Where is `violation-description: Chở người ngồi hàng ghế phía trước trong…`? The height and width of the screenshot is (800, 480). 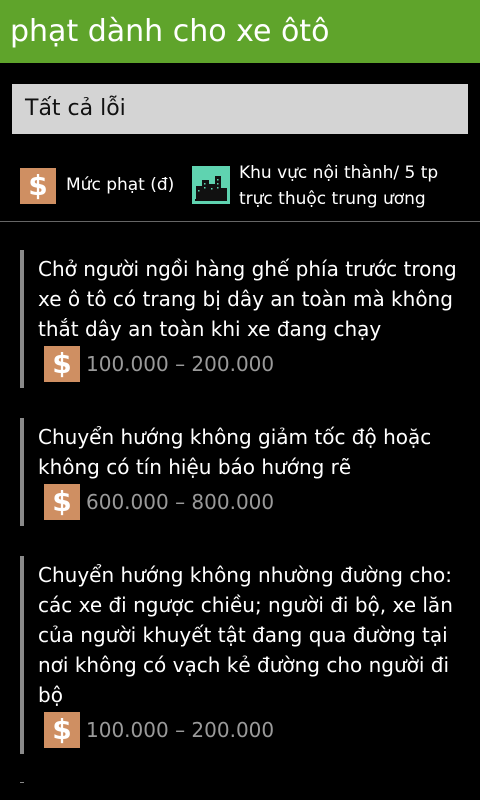
violation-description: Chở người ngồi hàng ghế phía trước trong… is located at coordinates (247, 299).